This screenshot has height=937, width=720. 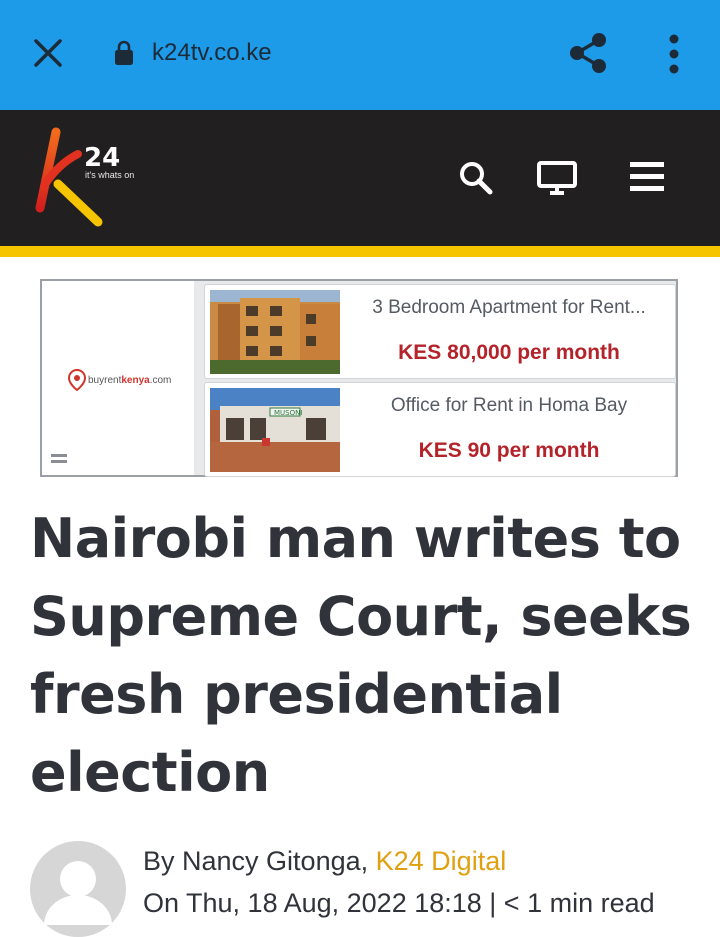 I want to click on article-byline: By Nancy Gitonga, K24 Digital, so click(x=324, y=861).